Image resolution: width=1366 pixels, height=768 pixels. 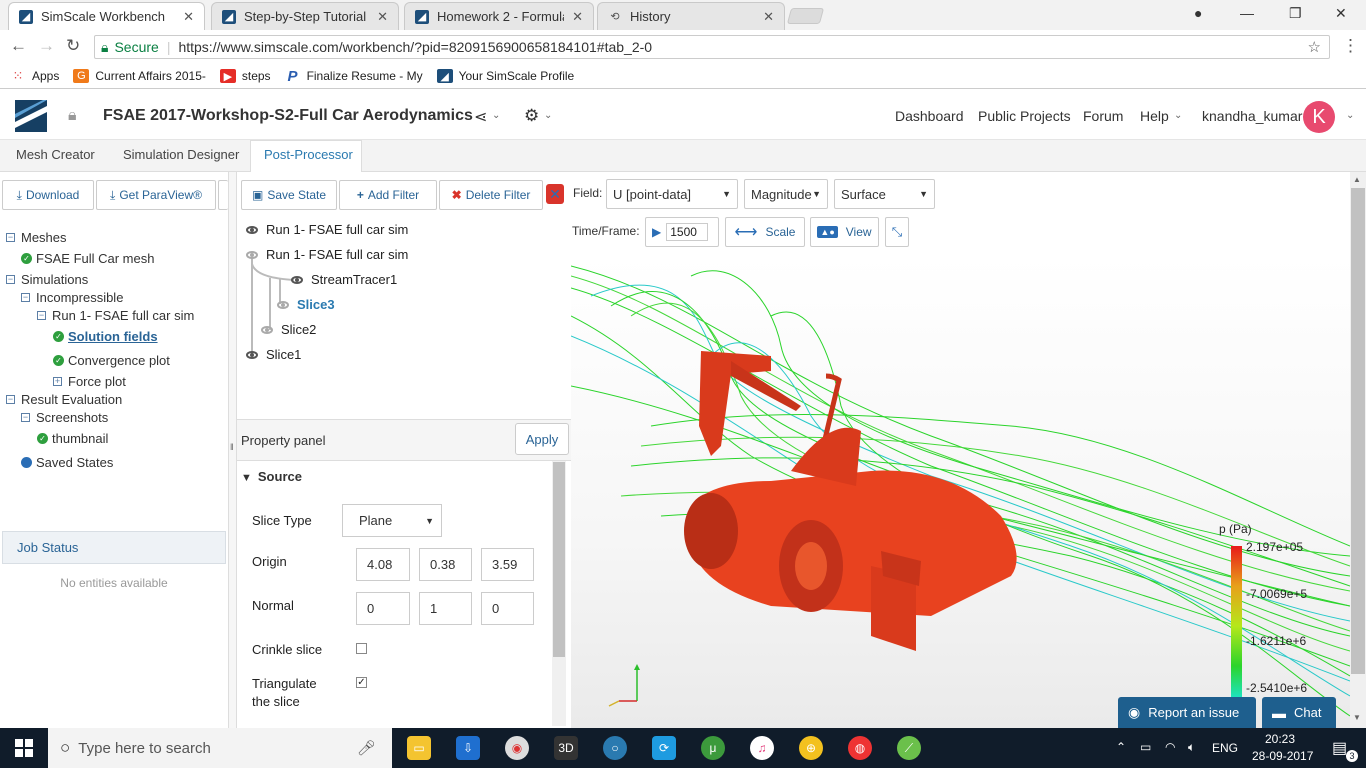 I want to click on origin-y-input: 0.38, so click(x=445, y=564).